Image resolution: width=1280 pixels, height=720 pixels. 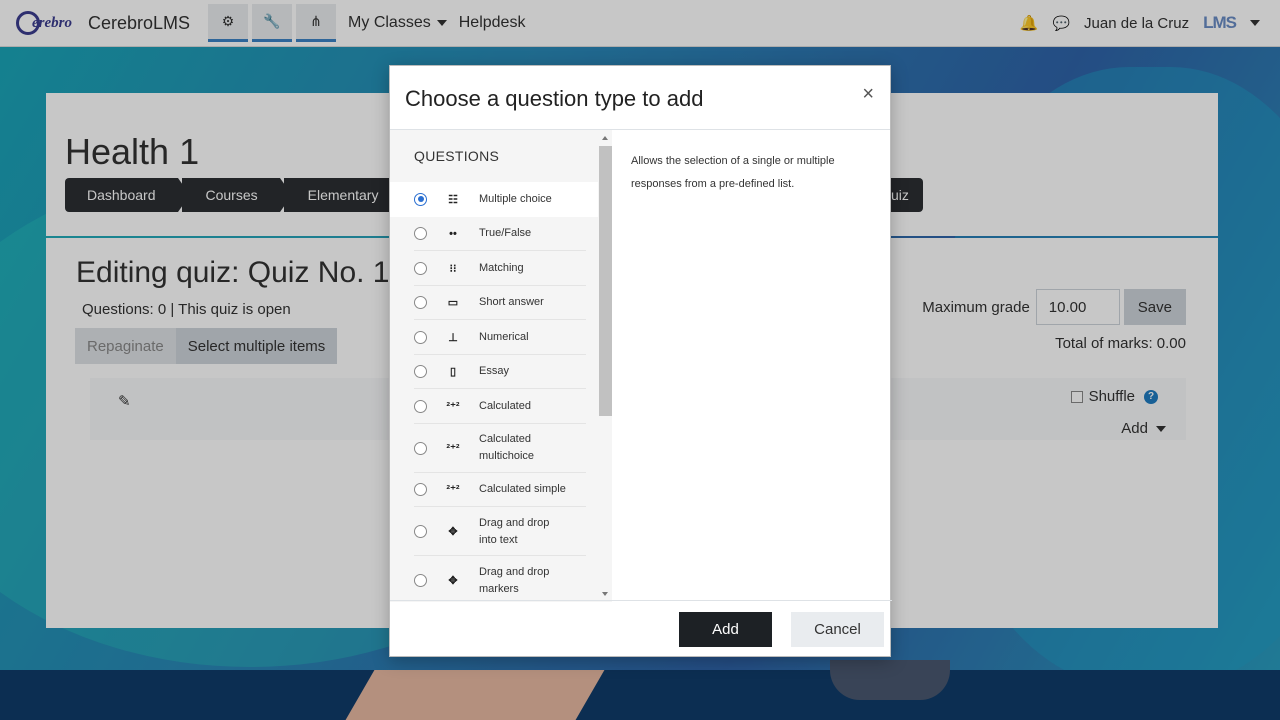 What do you see at coordinates (868, 94) in the screenshot?
I see `close-icon: ×` at bounding box center [868, 94].